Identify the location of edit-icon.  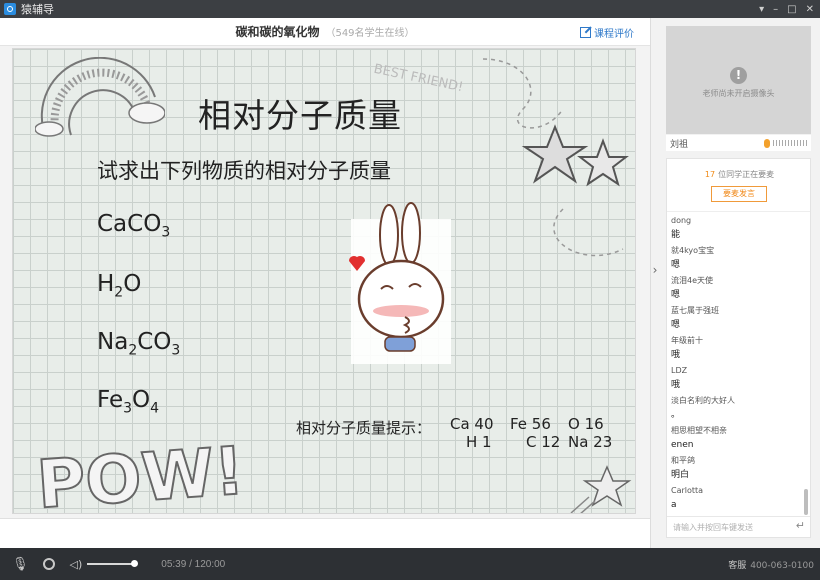
(585, 32).